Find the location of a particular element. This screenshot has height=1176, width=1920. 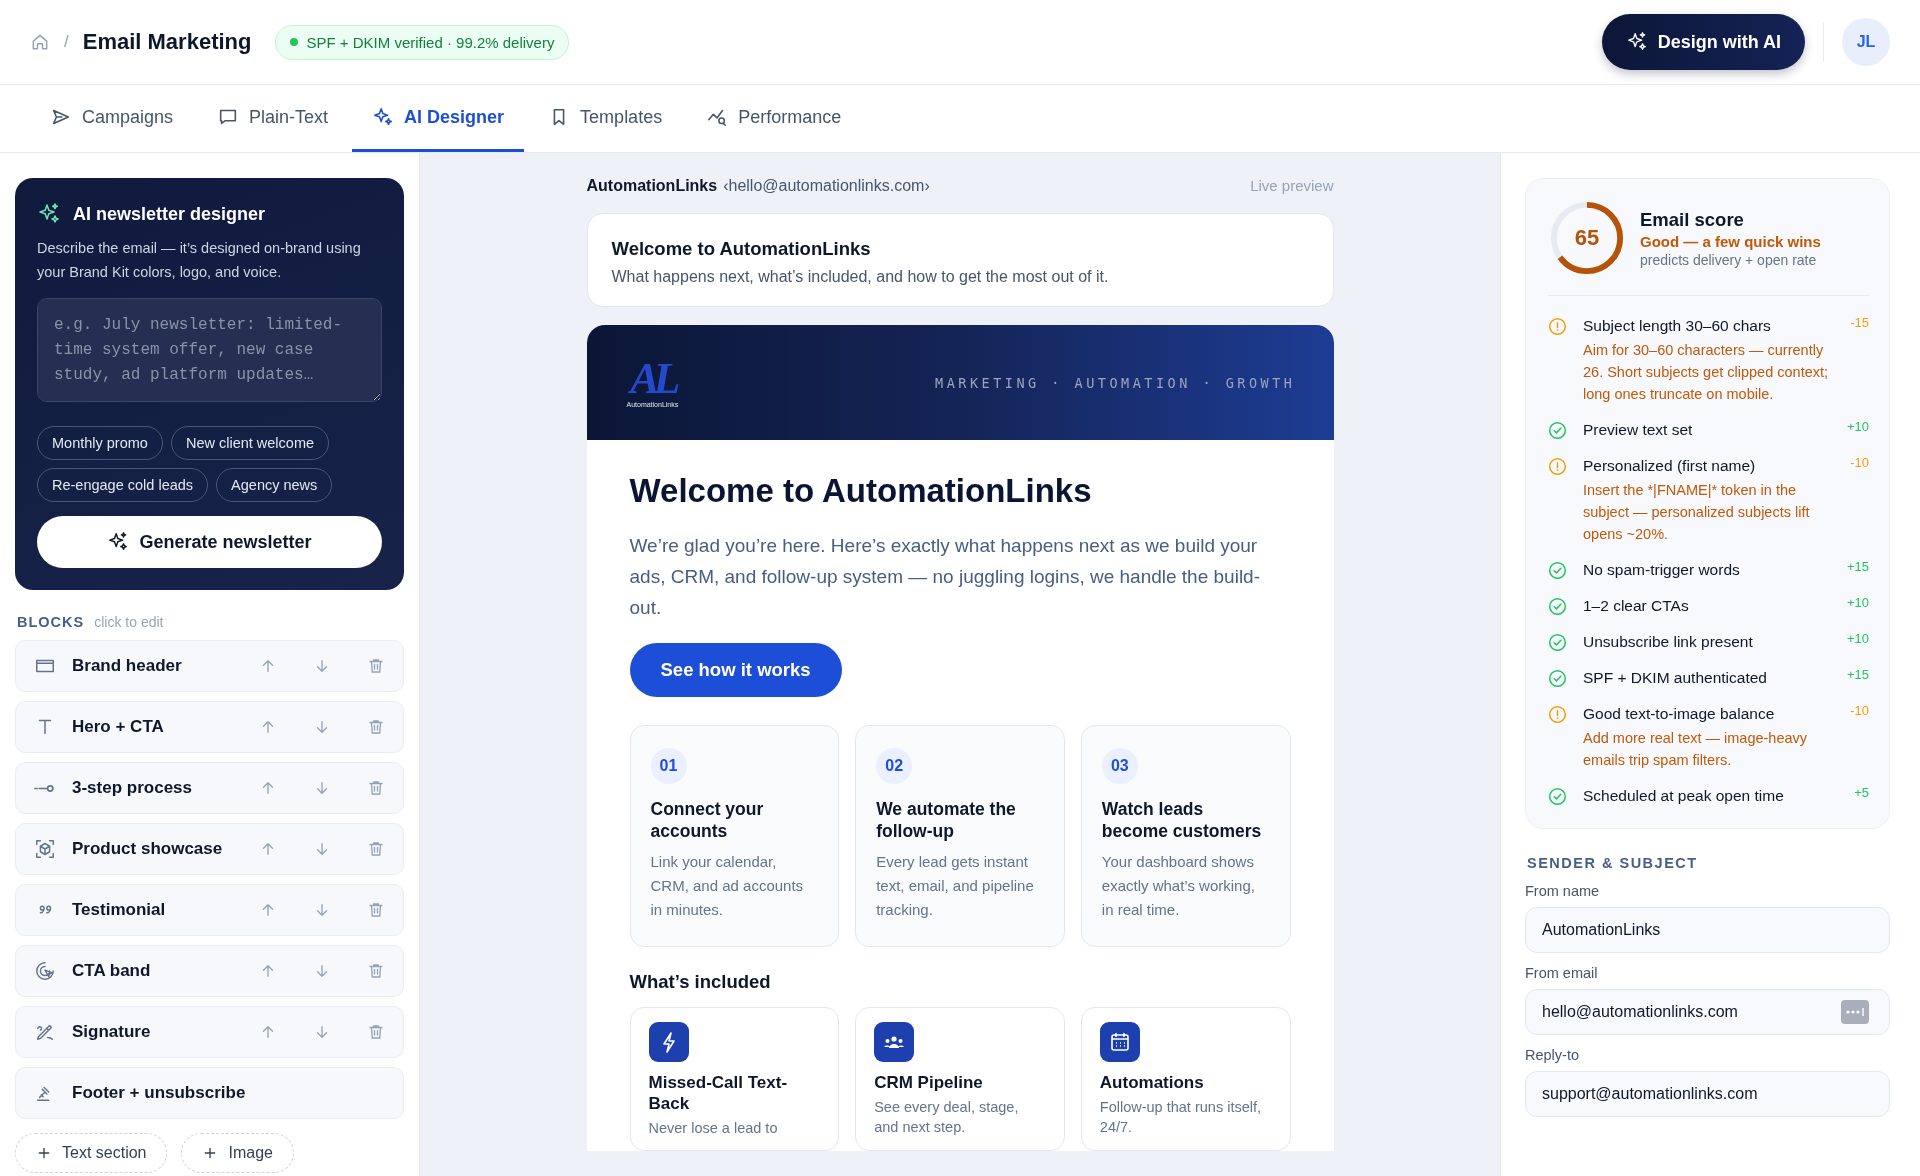

sender-name: AutomationLinks is located at coordinates (652, 186).